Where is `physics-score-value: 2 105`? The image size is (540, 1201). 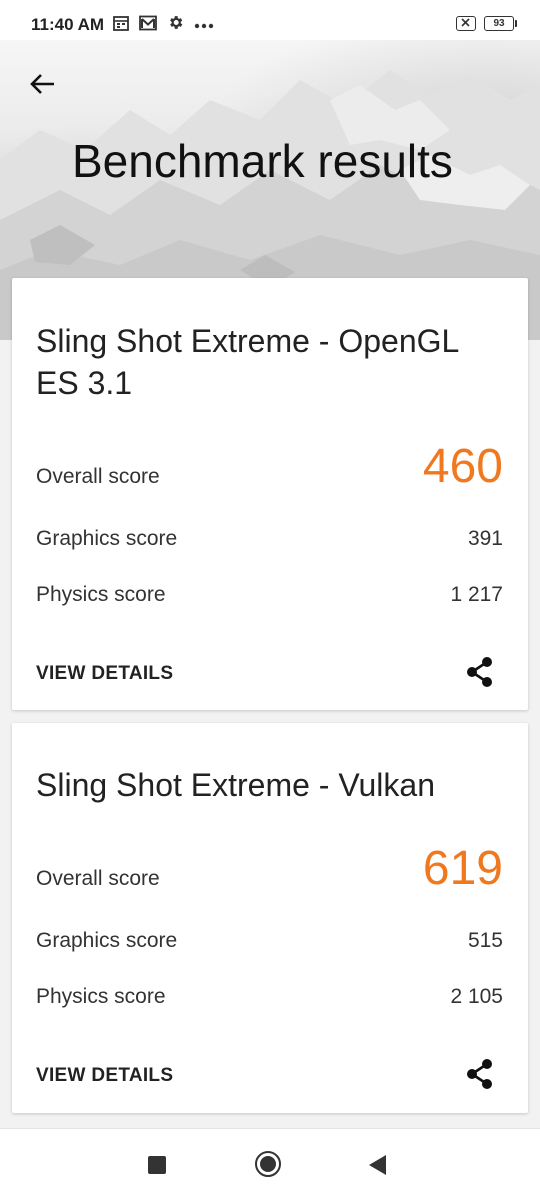
physics-score-value: 2 105 is located at coordinates (476, 996).